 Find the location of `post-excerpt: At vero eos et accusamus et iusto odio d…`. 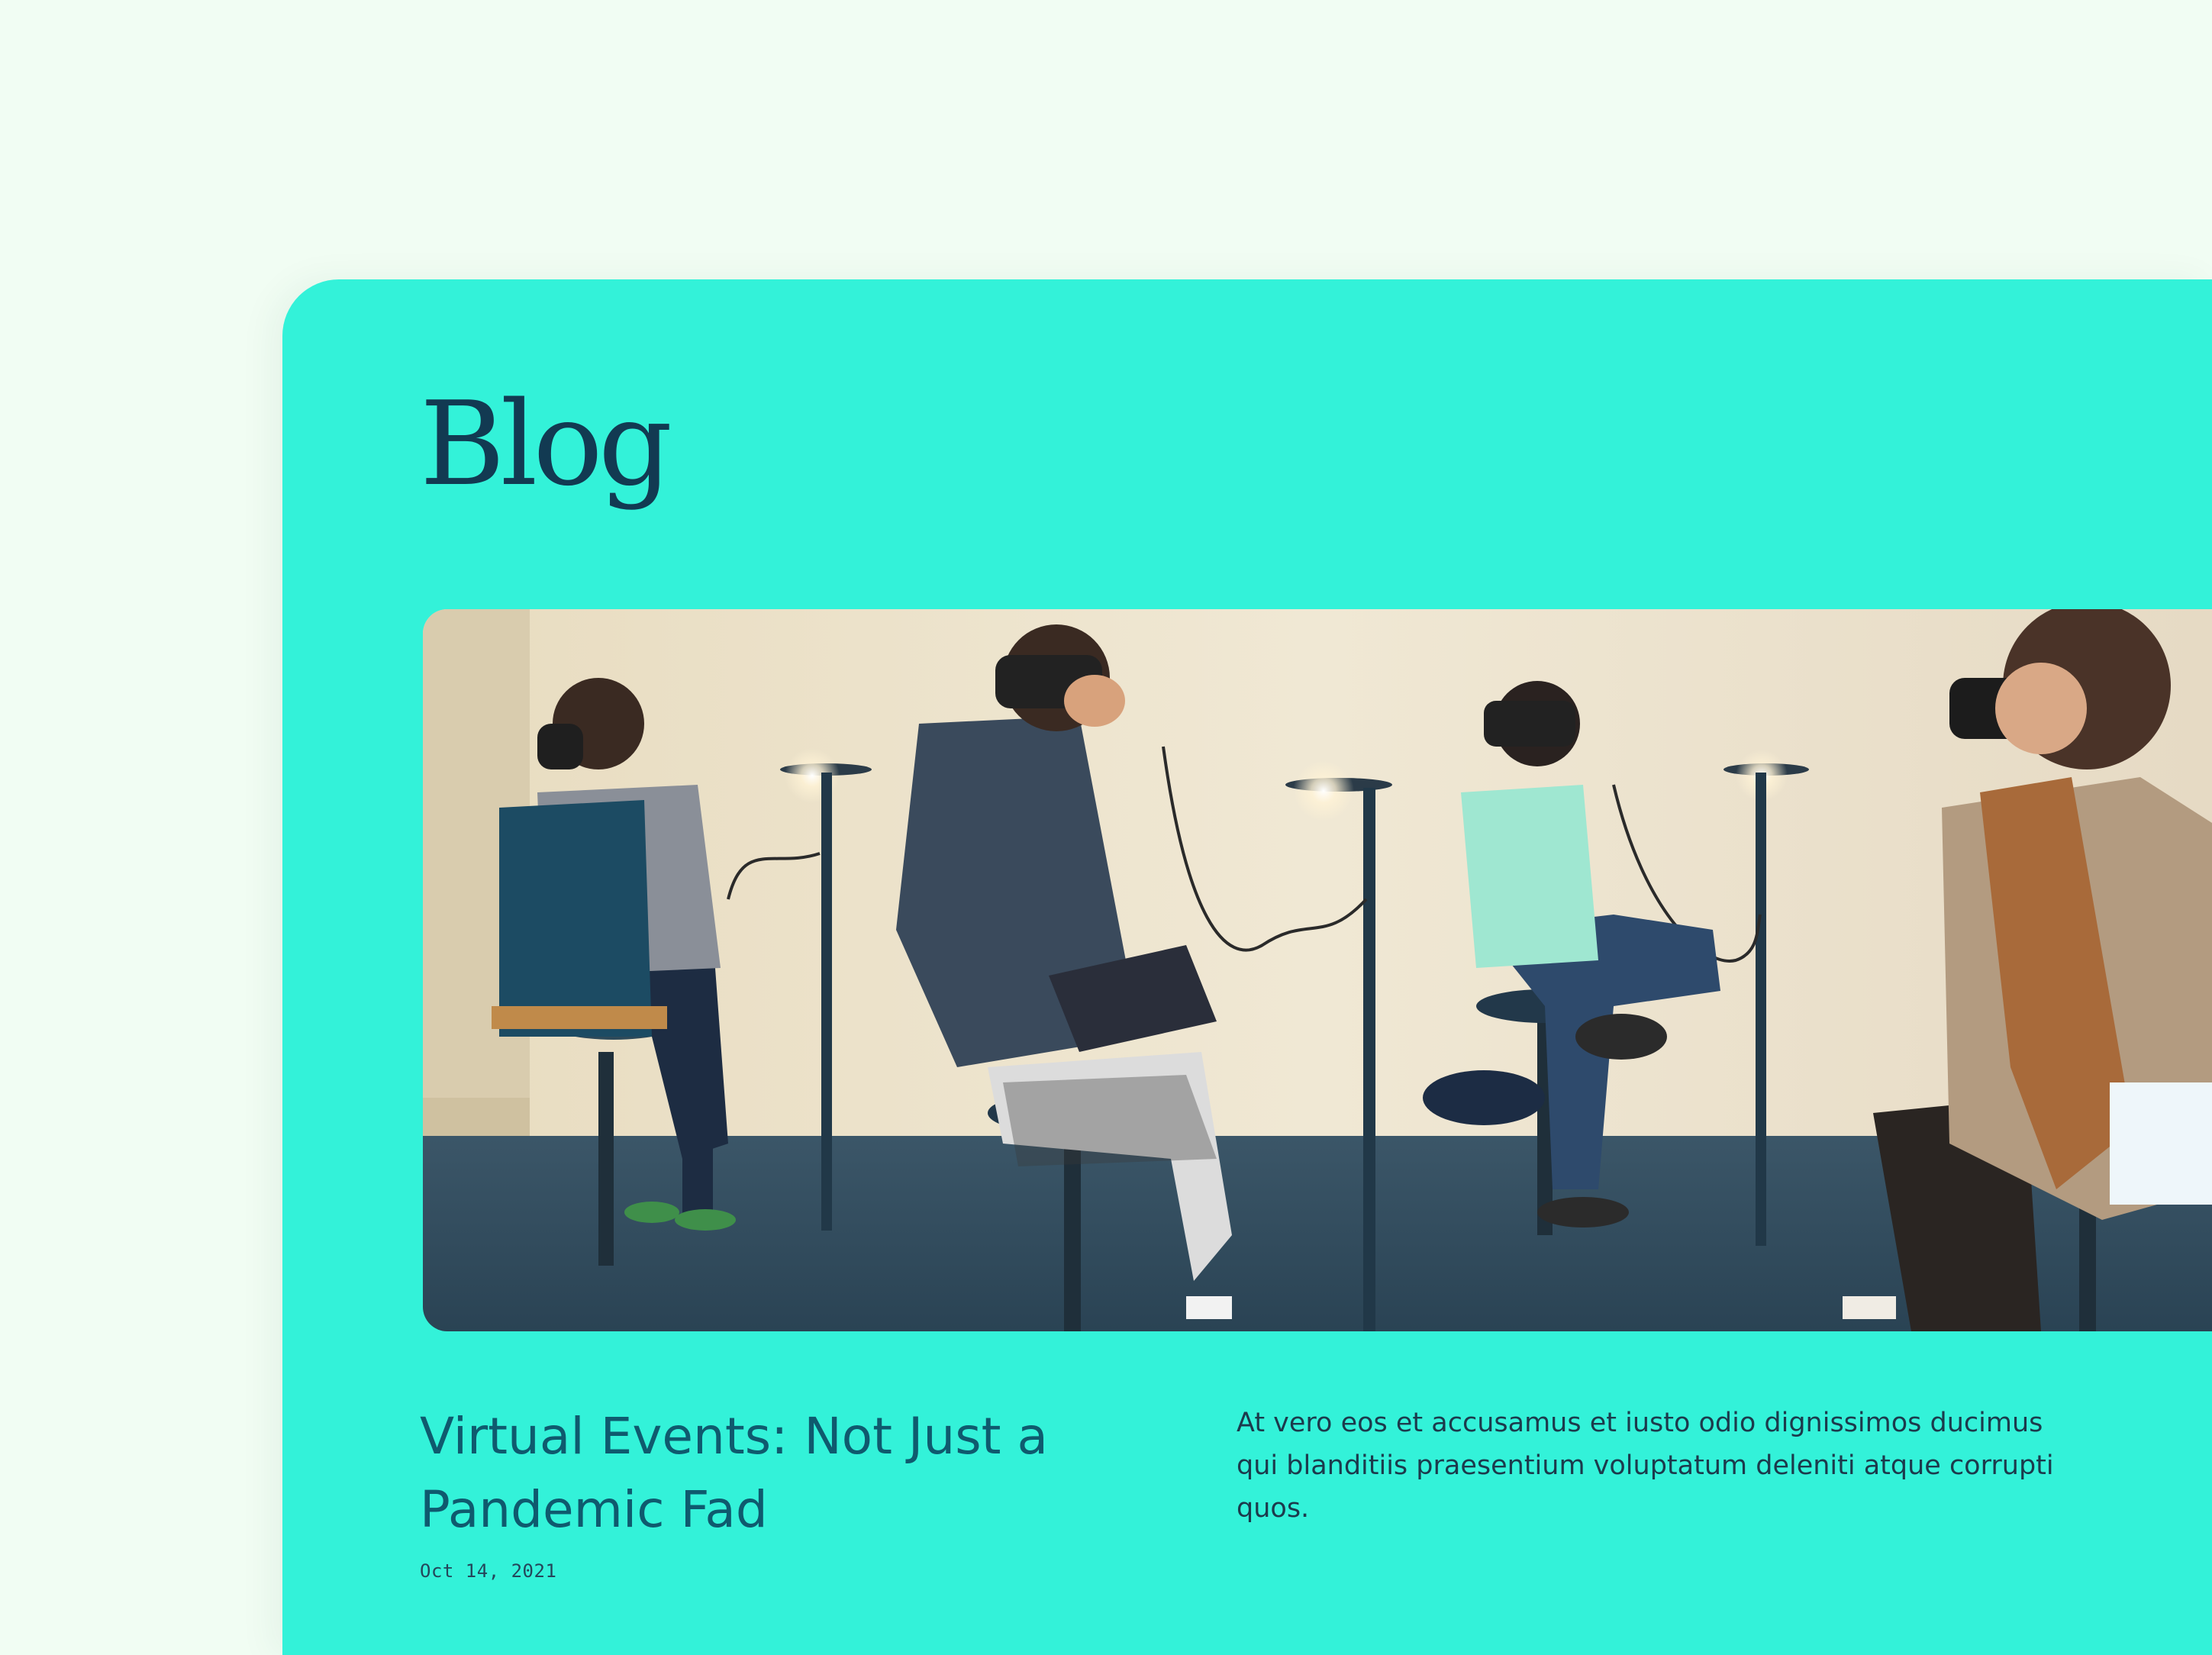

post-excerpt: At vero eos et accusamus et iusto odio d… is located at coordinates (1646, 1466).